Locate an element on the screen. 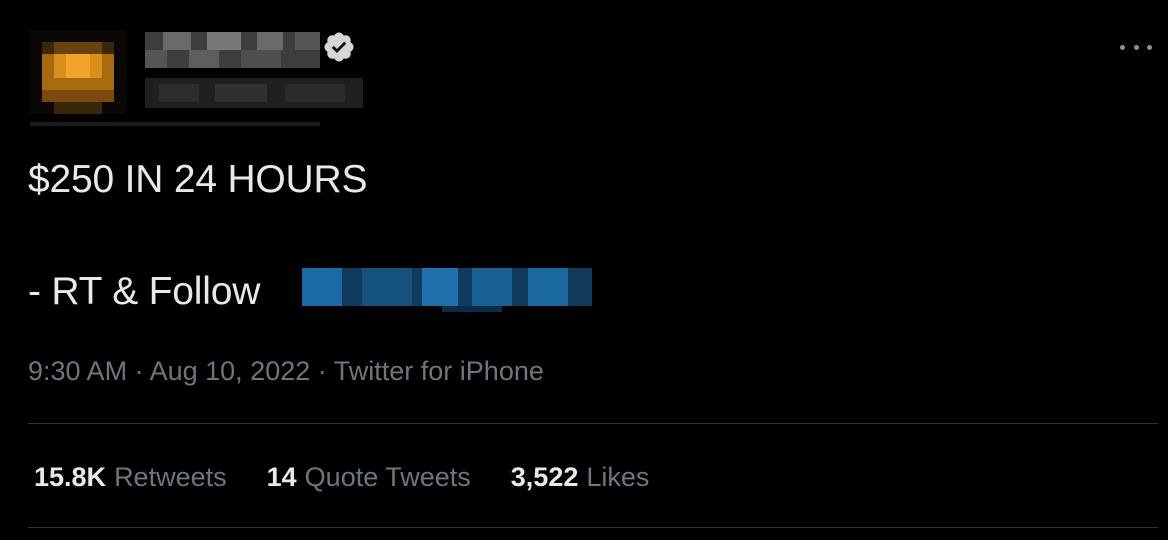  tweet-source: Twitter for iPhone is located at coordinates (439, 371).